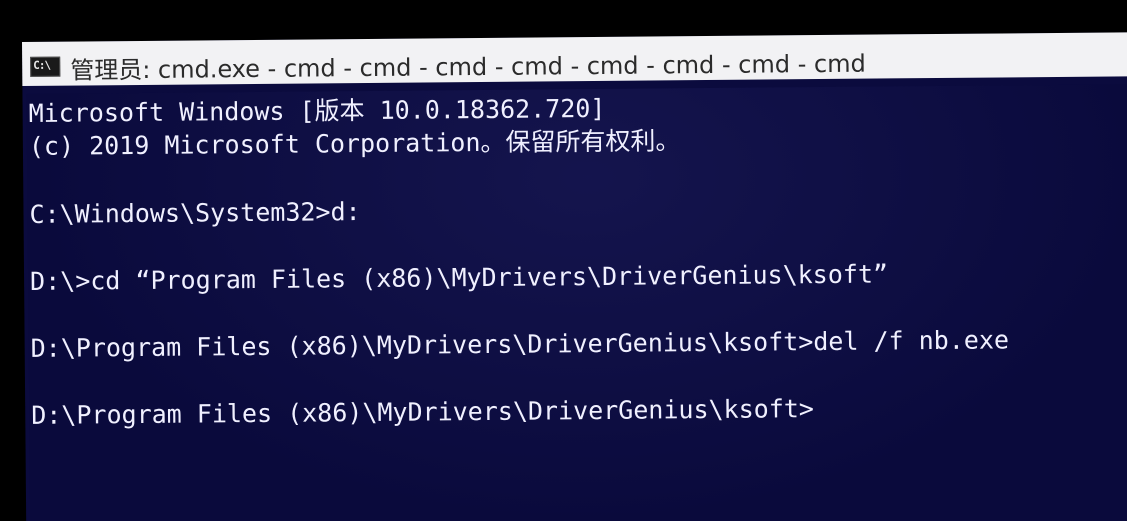  Describe the element at coordinates (317, 110) in the screenshot. I see `console-line-version: Microsoft Windows [版本 10.0.18362.720]` at that location.